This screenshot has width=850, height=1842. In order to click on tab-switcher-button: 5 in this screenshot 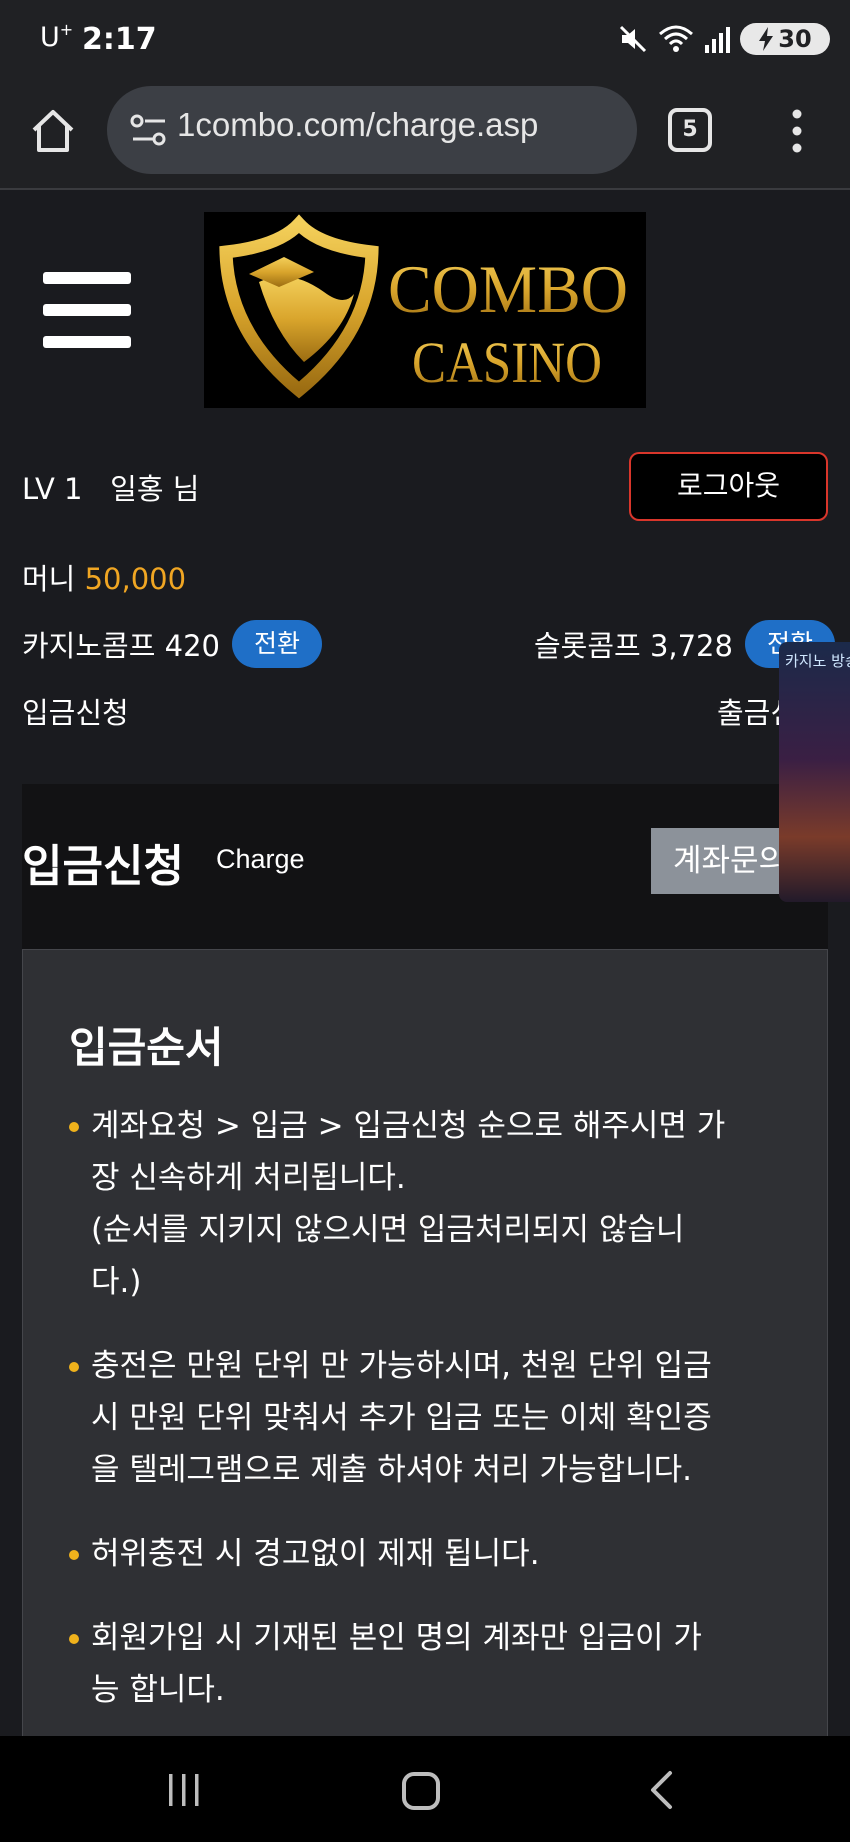, I will do `click(690, 130)`.